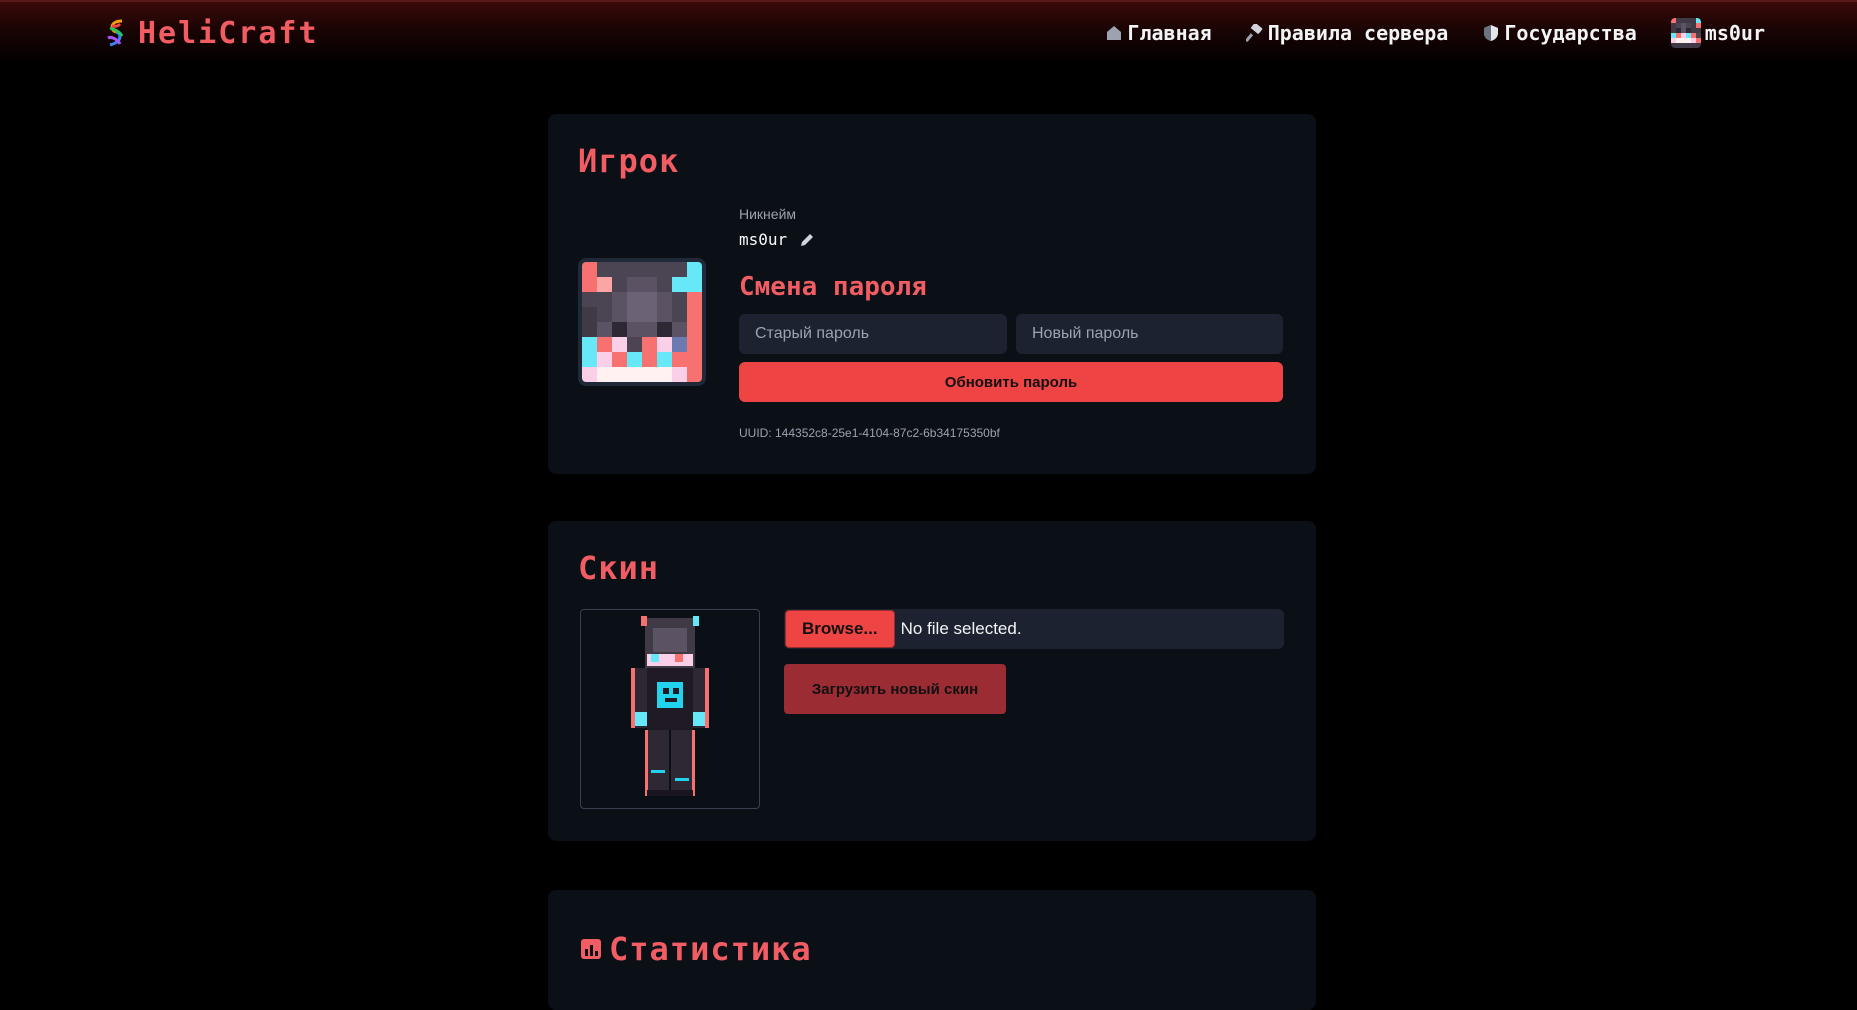 The height and width of the screenshot is (1010, 1857). Describe the element at coordinates (115, 33) in the screenshot. I see `helix-logo-icon` at that location.